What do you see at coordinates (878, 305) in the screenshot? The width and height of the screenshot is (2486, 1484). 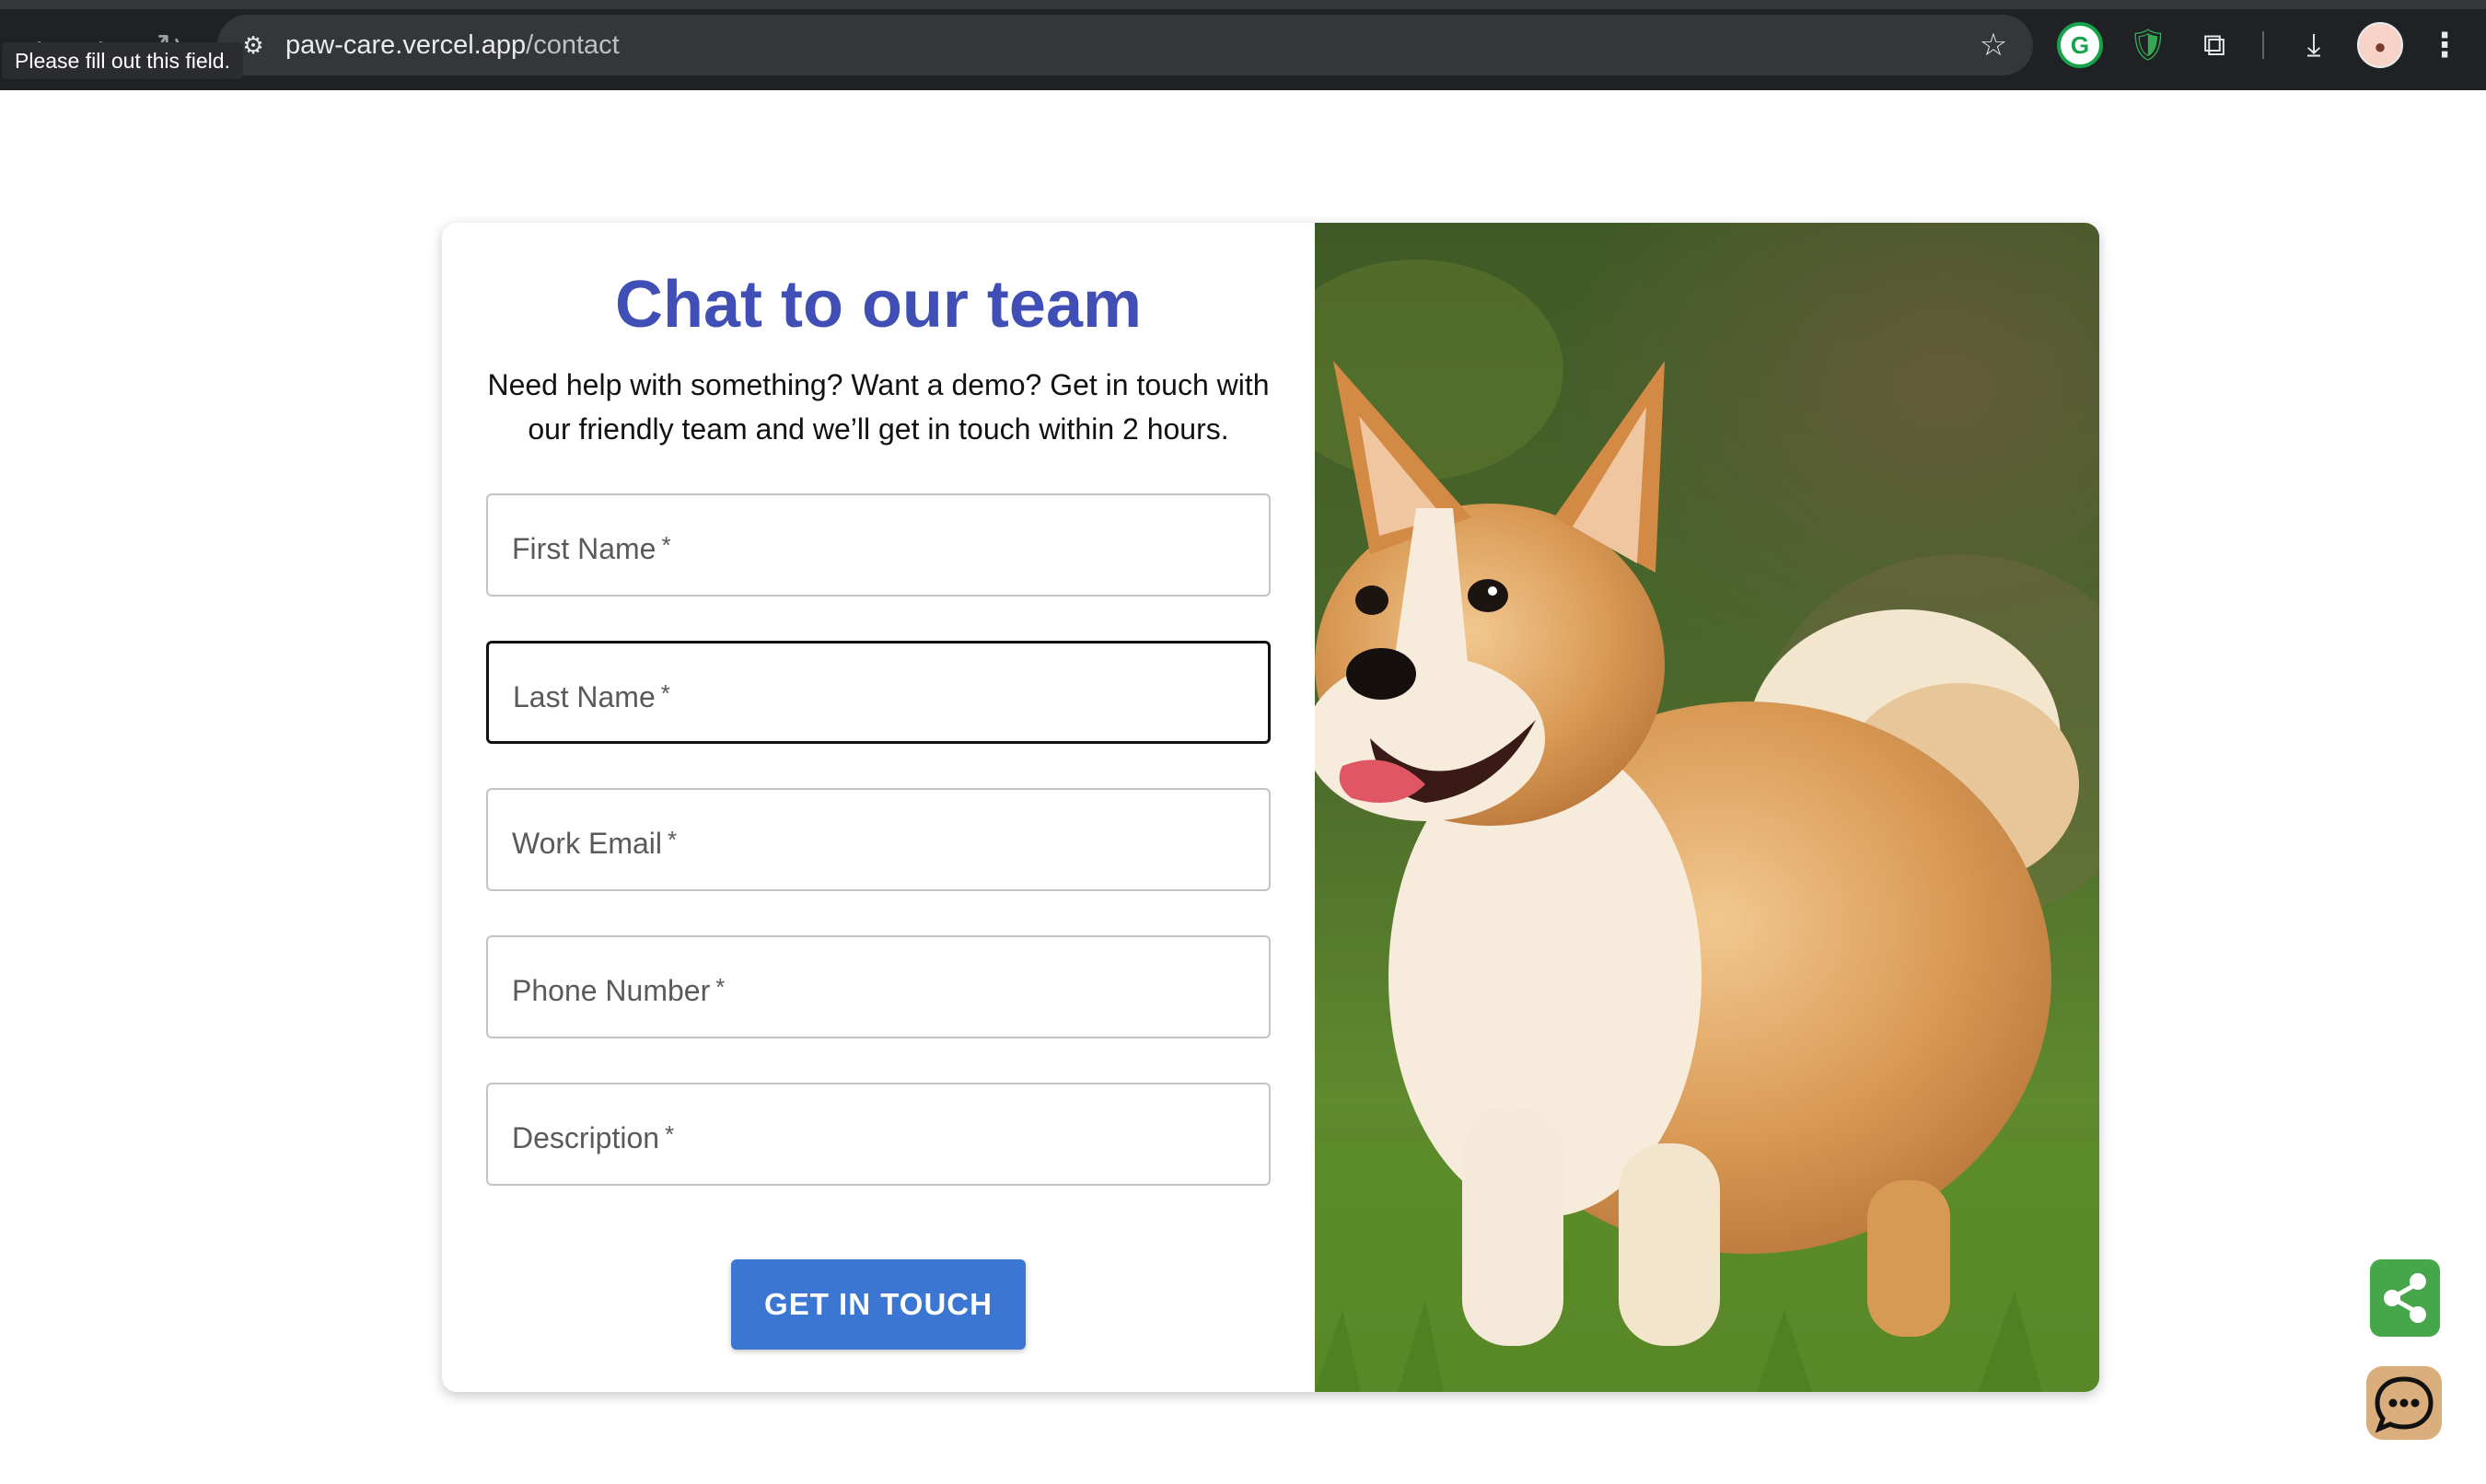 I see `page-title: Chat to our team` at bounding box center [878, 305].